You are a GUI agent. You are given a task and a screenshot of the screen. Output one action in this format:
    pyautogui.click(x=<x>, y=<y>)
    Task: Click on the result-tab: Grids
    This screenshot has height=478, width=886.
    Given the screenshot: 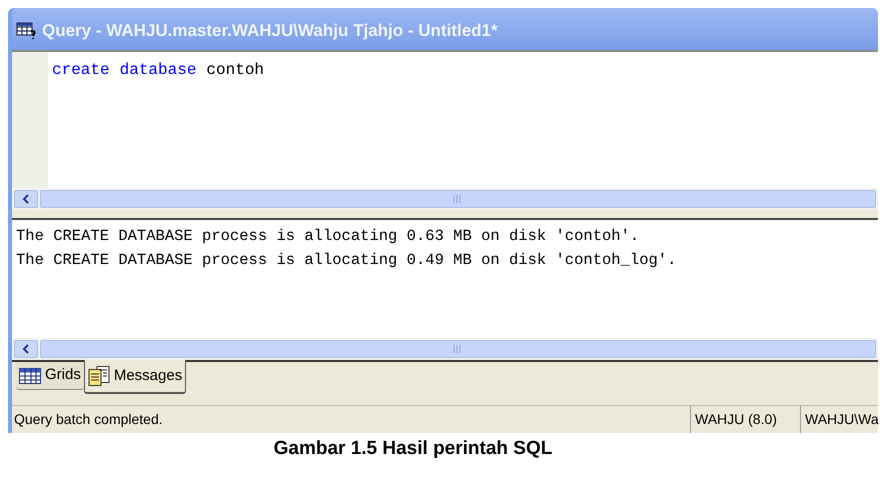 What is the action you would take?
    pyautogui.click(x=50, y=376)
    